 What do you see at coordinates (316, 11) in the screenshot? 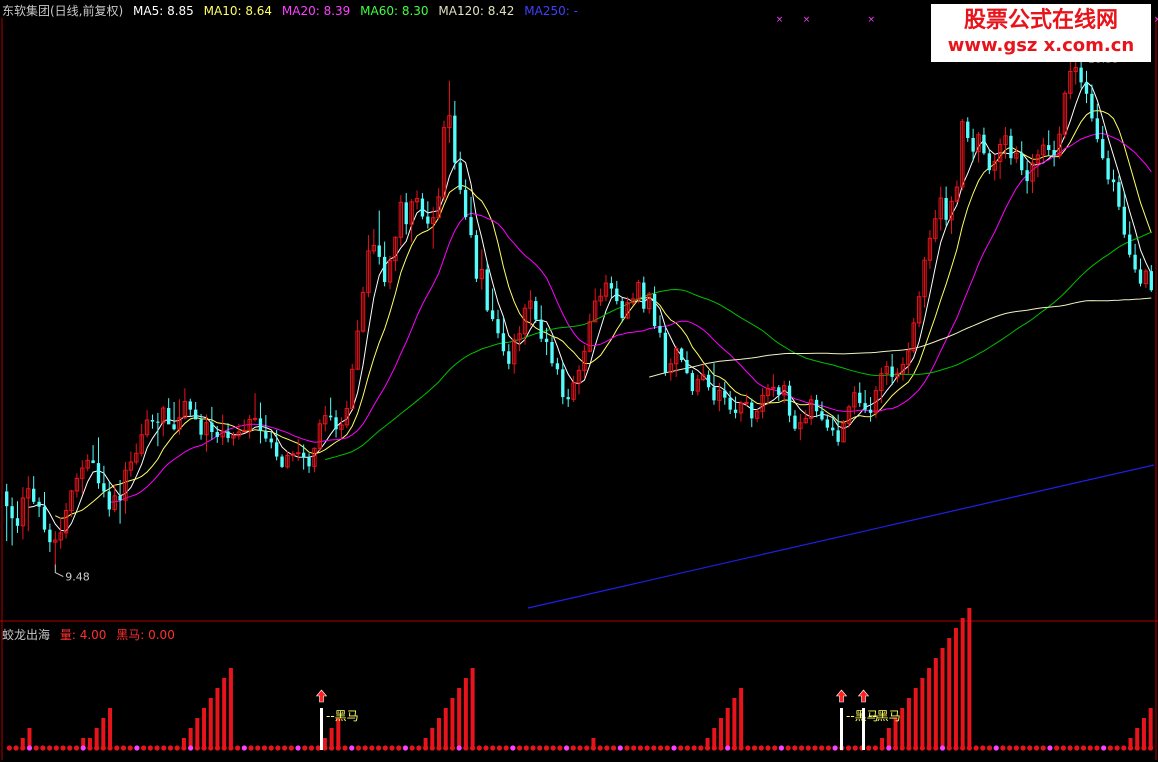
I see `ma20-value: MA20: 8.39` at bounding box center [316, 11].